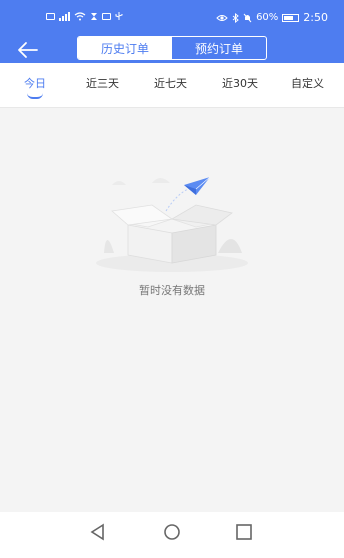 This screenshot has height=558, width=344. Describe the element at coordinates (102, 83) in the screenshot. I see `tab-last-3-days: 近三天` at that location.